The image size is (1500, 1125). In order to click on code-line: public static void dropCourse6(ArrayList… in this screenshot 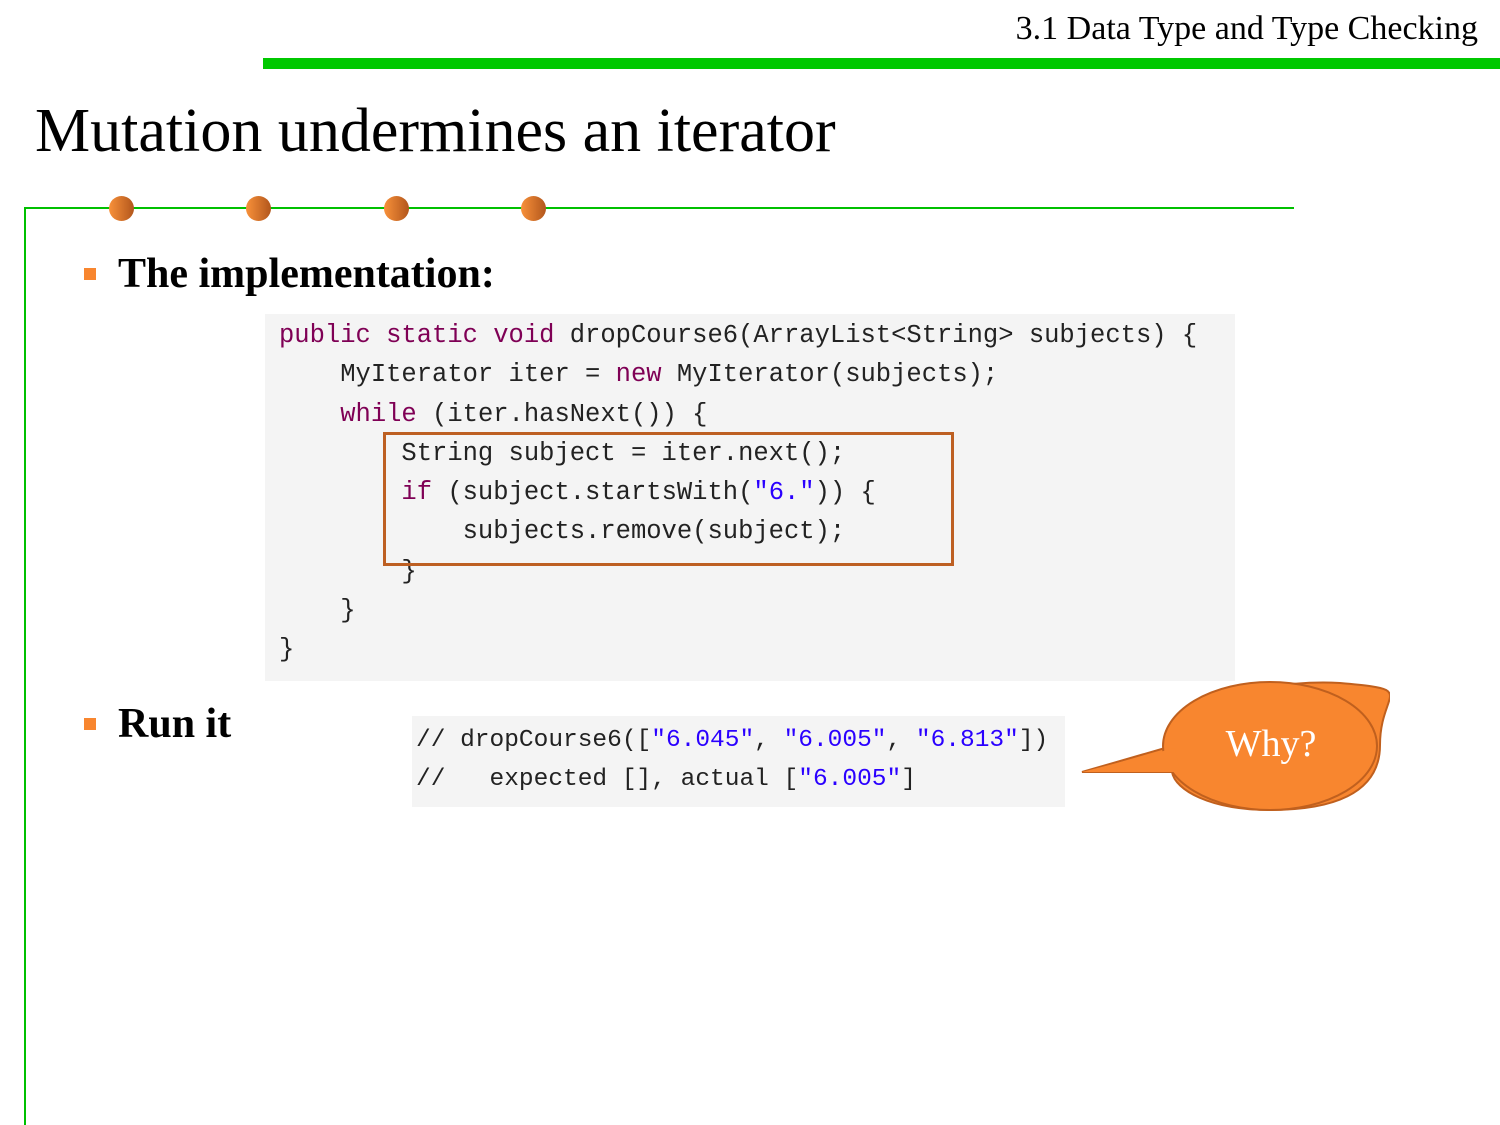, I will do `click(757, 335)`.